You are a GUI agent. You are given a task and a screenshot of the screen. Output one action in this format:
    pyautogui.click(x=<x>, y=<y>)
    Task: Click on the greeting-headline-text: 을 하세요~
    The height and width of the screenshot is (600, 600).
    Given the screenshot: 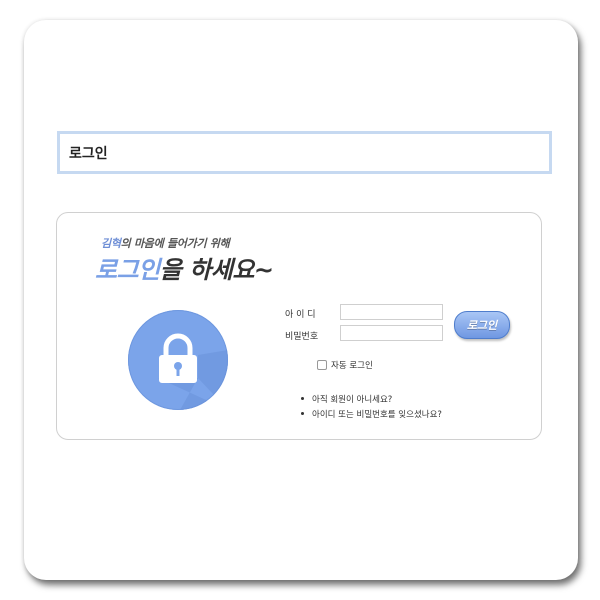 What is the action you would take?
    pyautogui.click(x=216, y=270)
    